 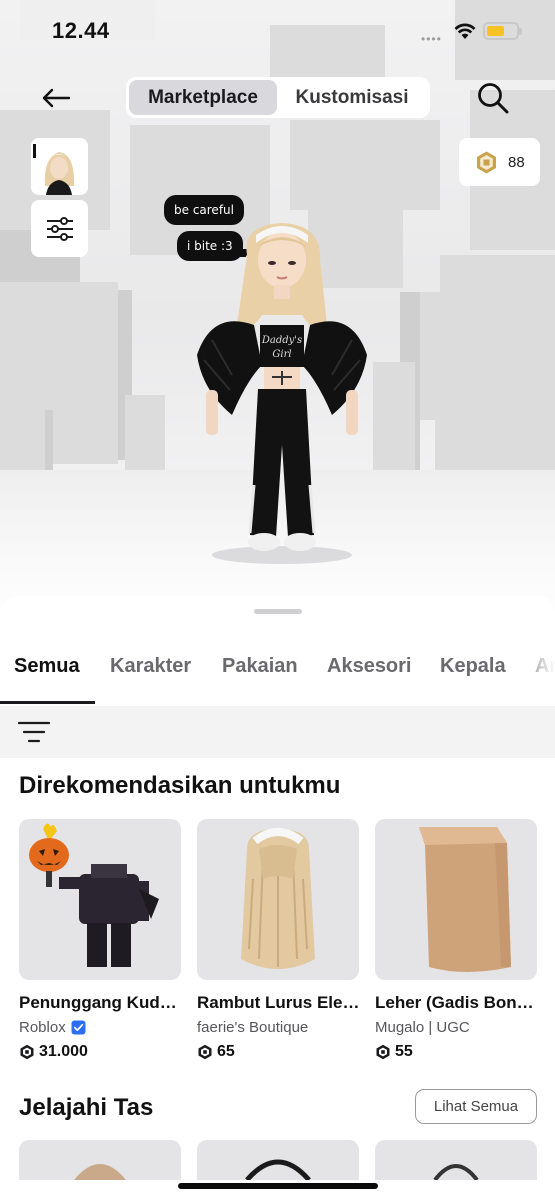 I want to click on search-icon, so click(x=493, y=98).